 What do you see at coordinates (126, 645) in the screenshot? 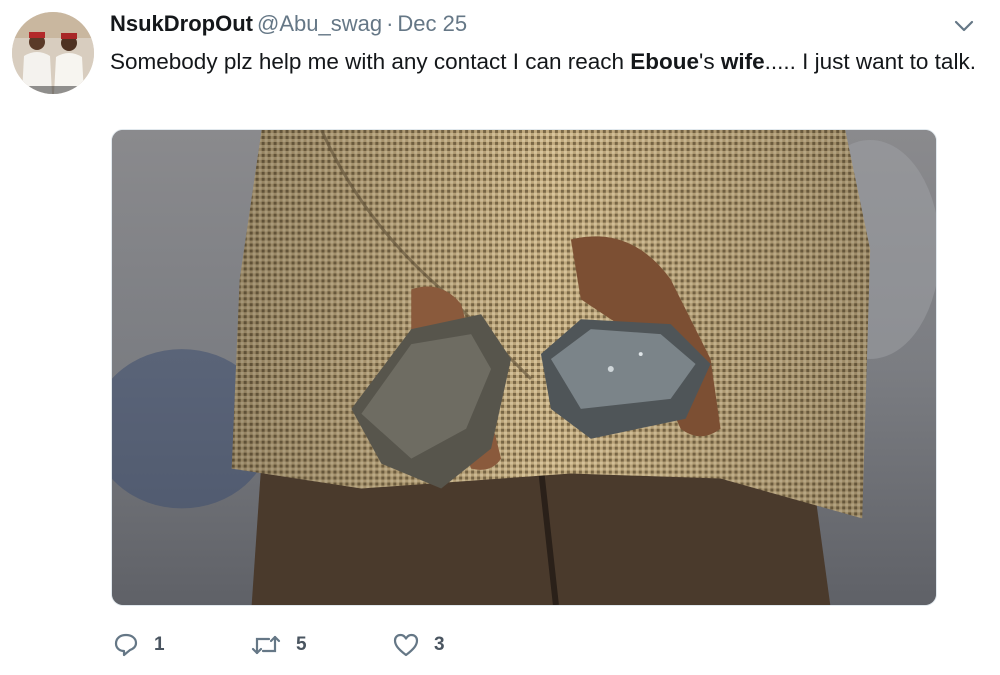
I see `reply-icon` at bounding box center [126, 645].